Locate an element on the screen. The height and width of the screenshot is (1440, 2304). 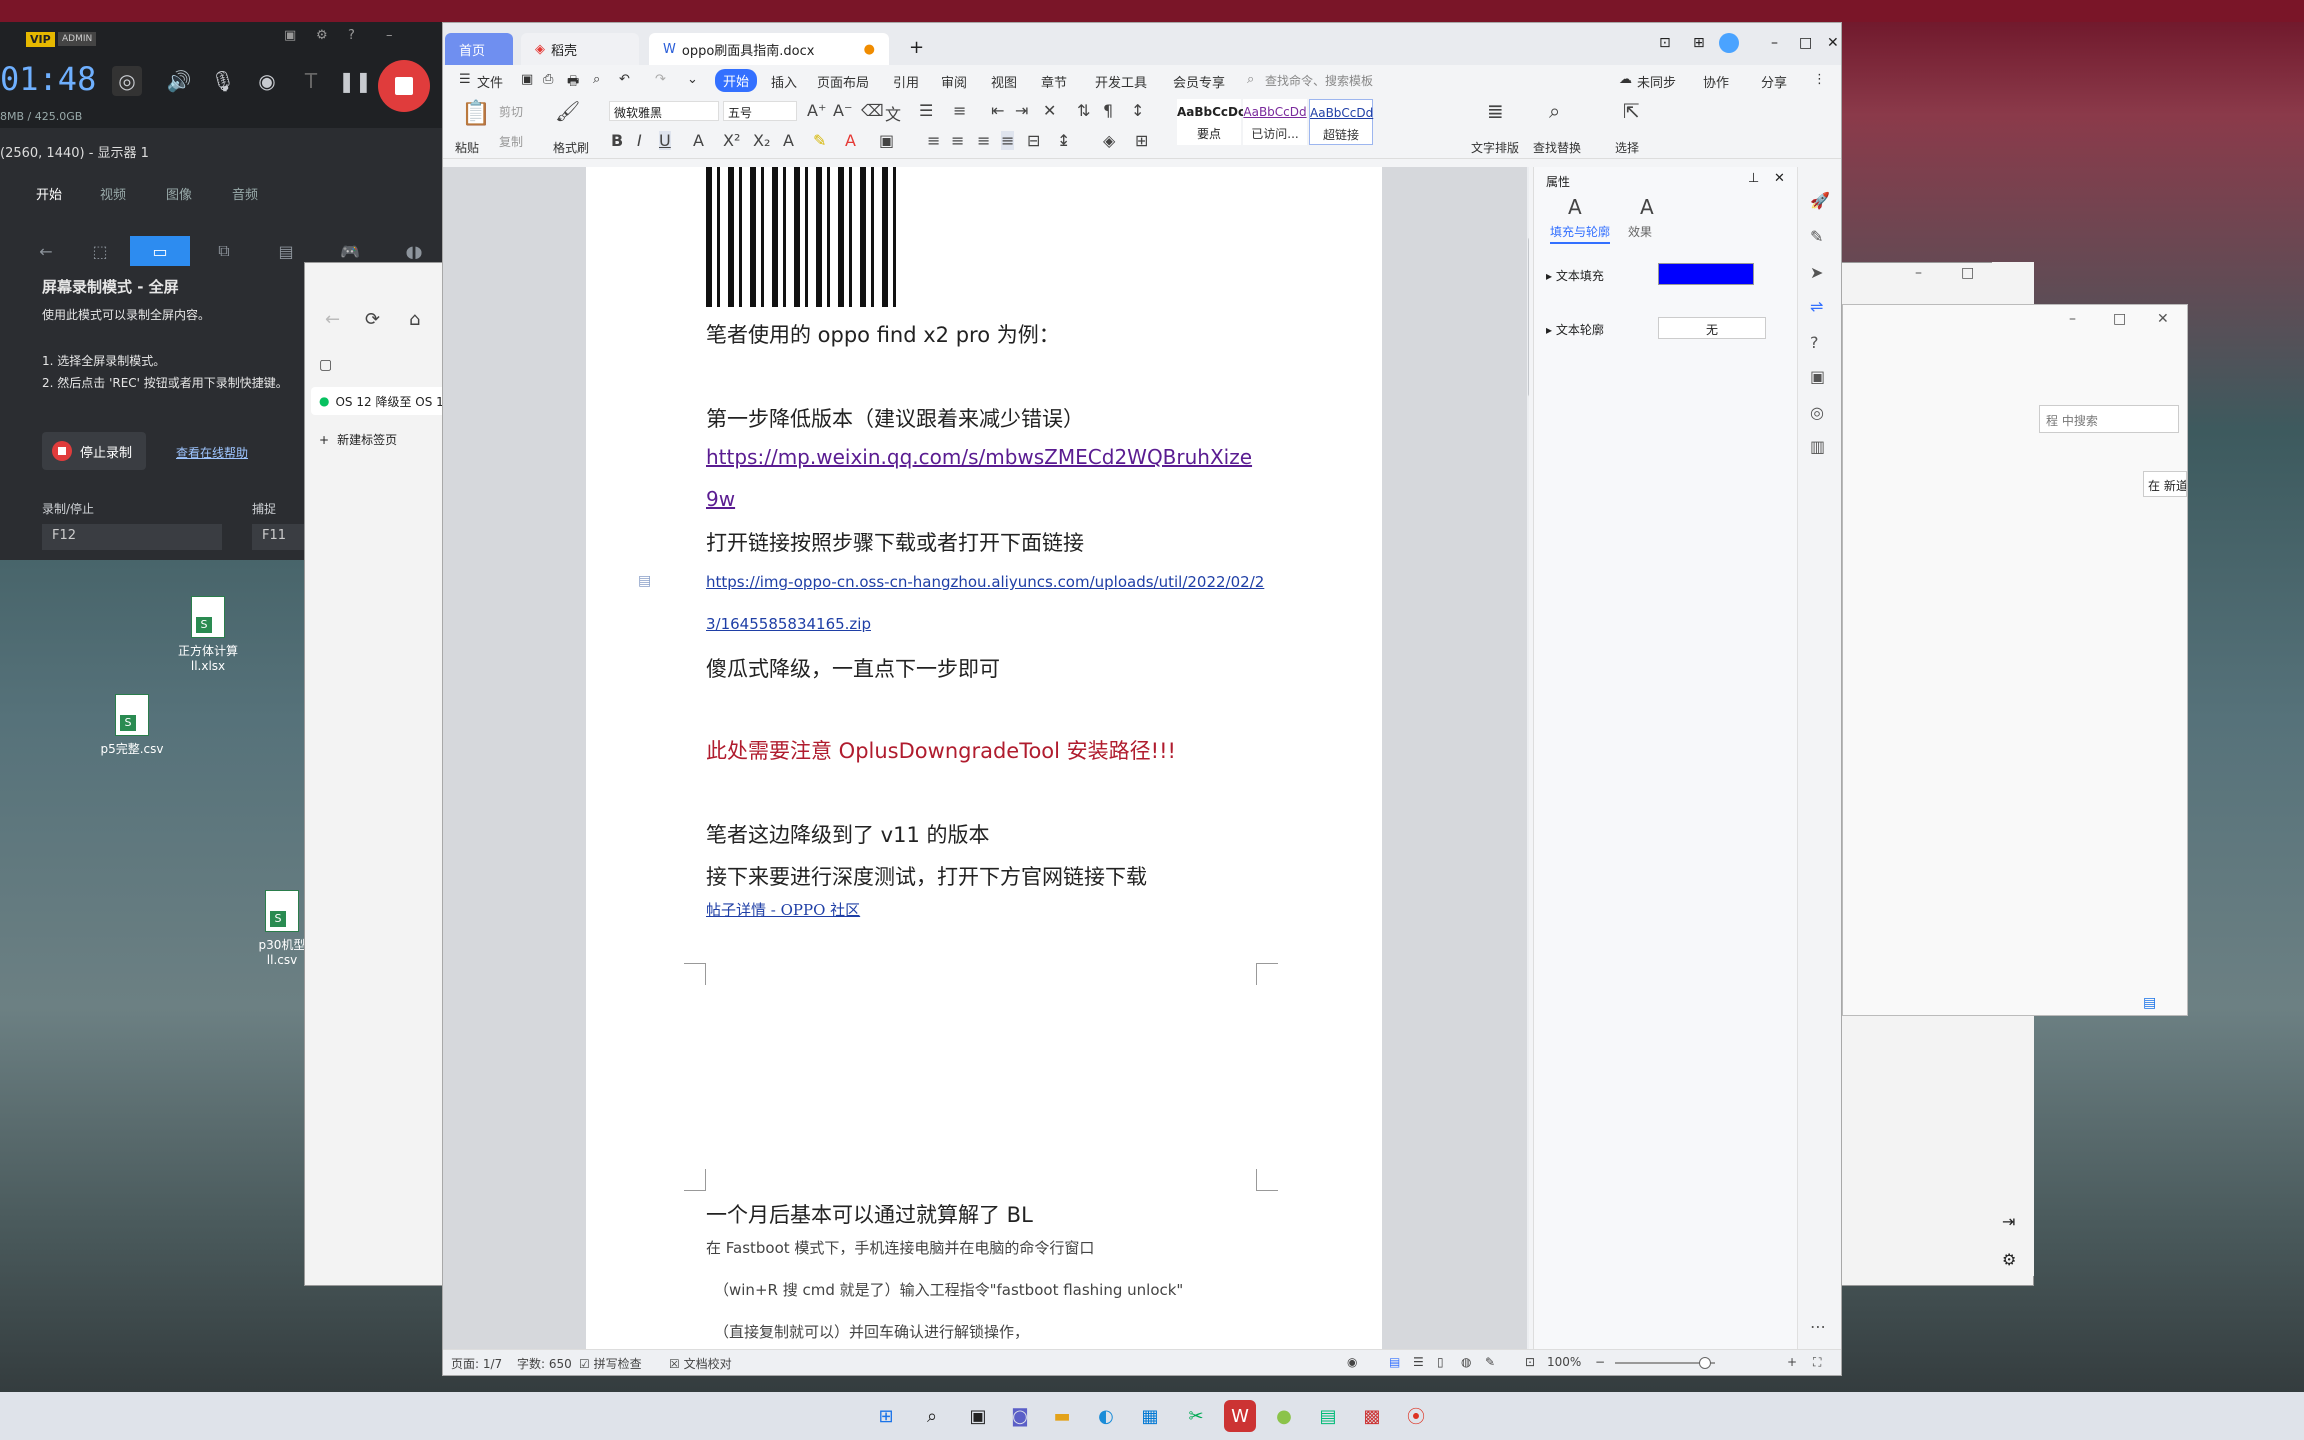
pause-icon: ❚❚ is located at coordinates (355, 81).